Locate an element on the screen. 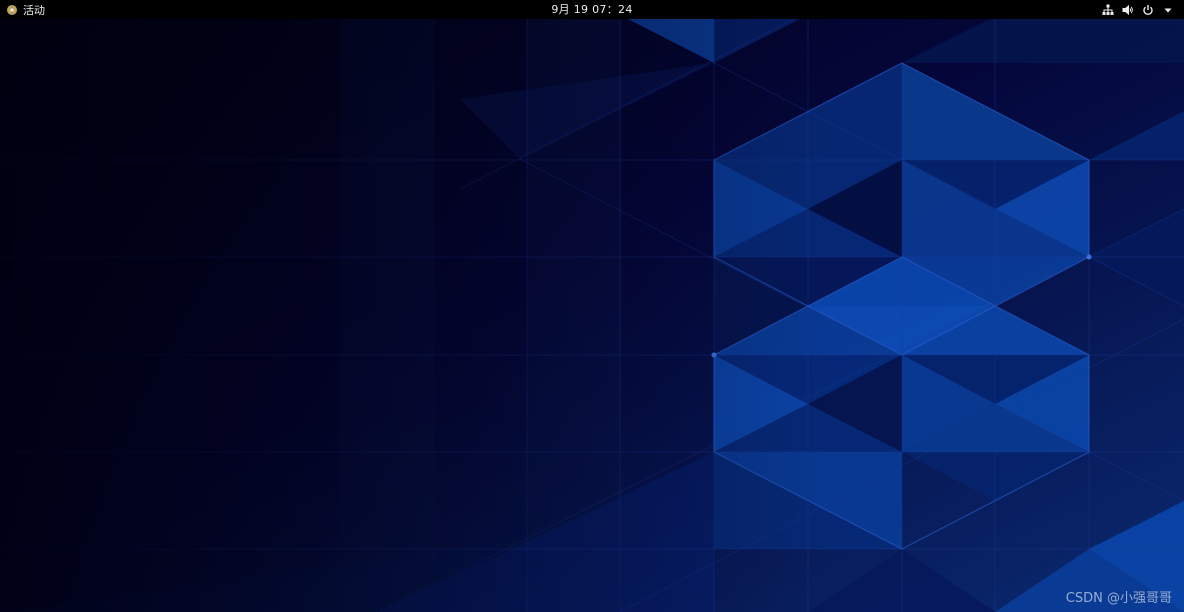  clock-button: 9月 19 07：24 is located at coordinates (592, 9).